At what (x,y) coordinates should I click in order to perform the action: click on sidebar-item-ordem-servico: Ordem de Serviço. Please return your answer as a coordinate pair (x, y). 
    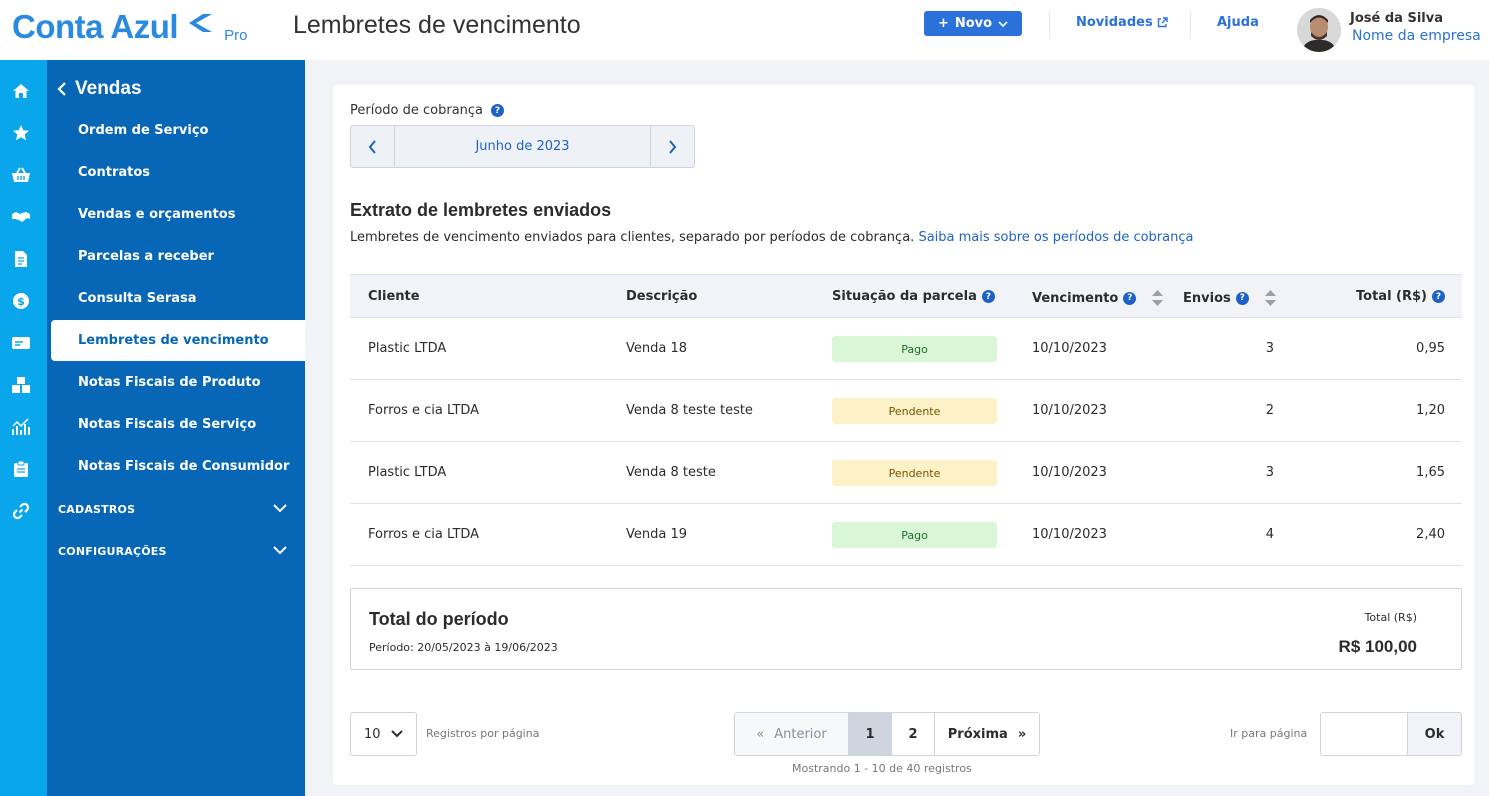
    Looking at the image, I should click on (143, 130).